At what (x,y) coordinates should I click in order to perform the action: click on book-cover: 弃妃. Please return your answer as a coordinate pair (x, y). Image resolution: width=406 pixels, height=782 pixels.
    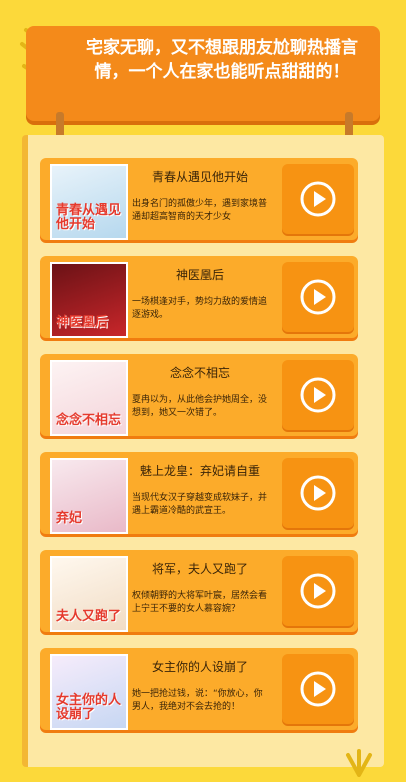
    Looking at the image, I should click on (89, 496).